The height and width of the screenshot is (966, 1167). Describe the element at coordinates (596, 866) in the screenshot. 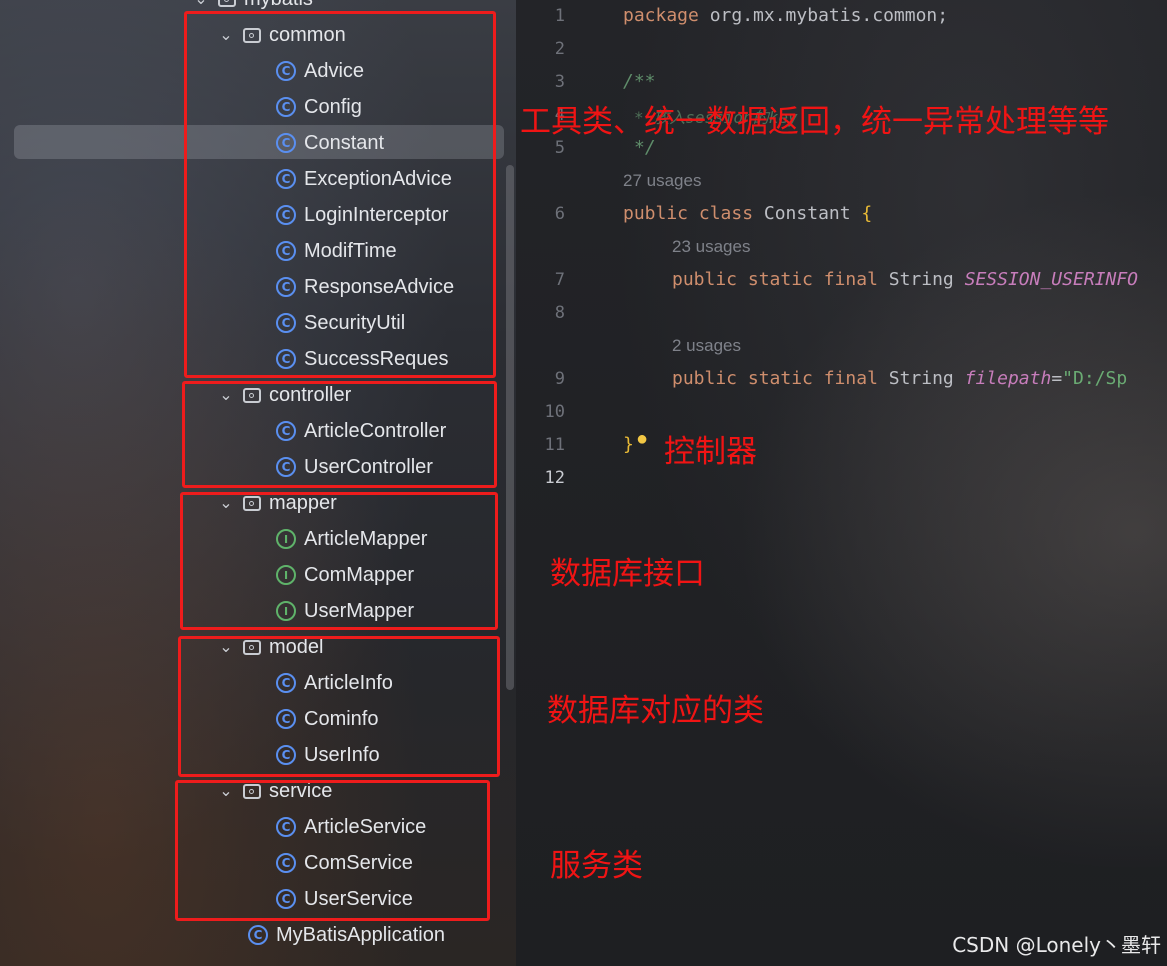

I see `annotation-service: 服务类` at that location.